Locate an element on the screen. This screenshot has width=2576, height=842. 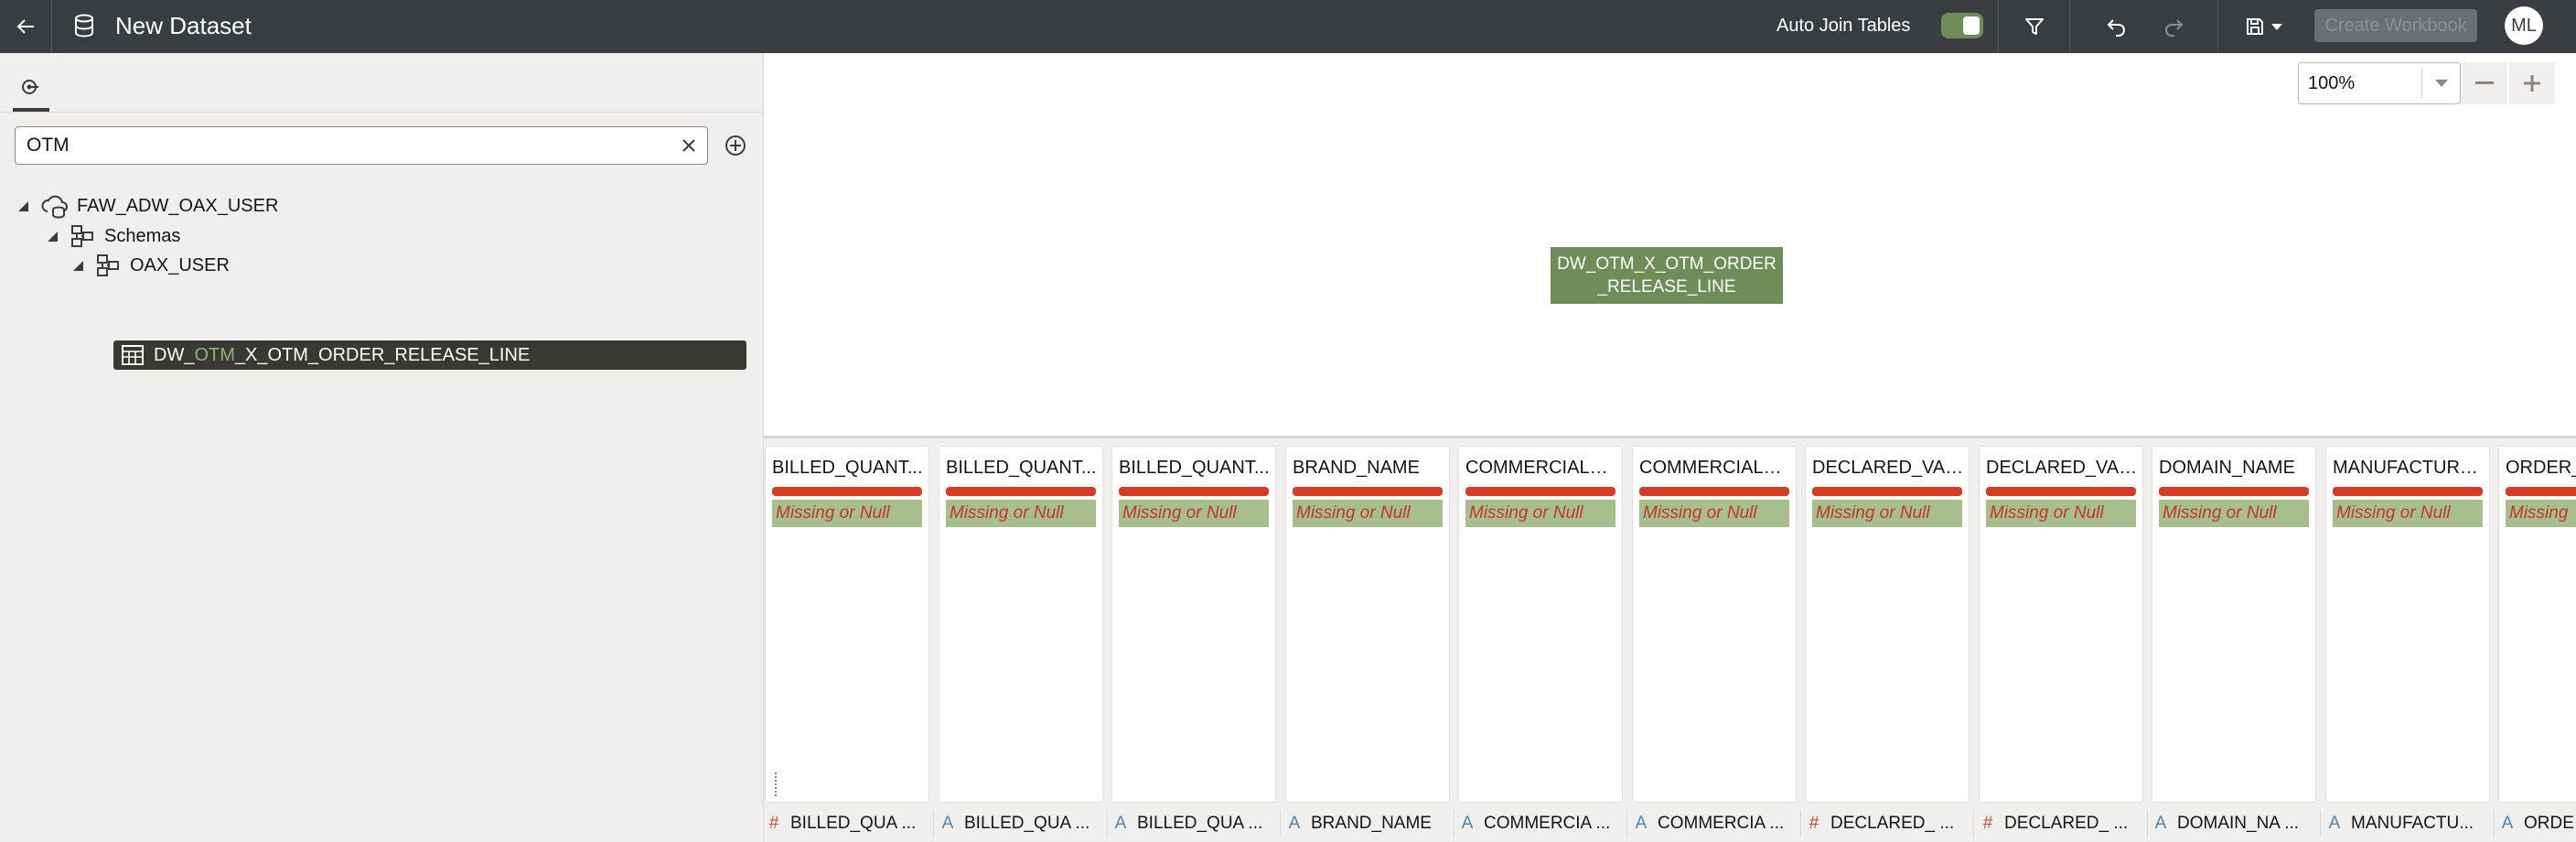
column-header: A ORDE is located at coordinates (2538, 824).